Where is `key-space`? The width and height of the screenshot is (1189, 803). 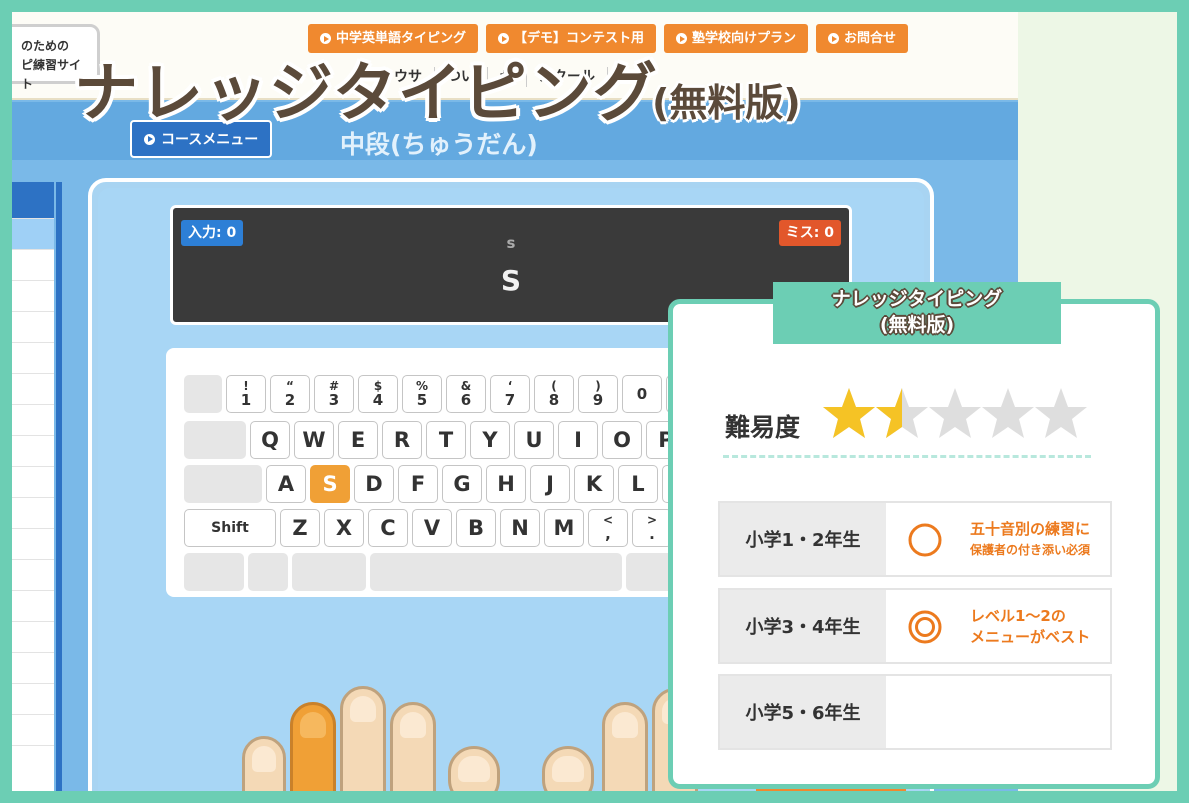
key-space is located at coordinates (496, 572).